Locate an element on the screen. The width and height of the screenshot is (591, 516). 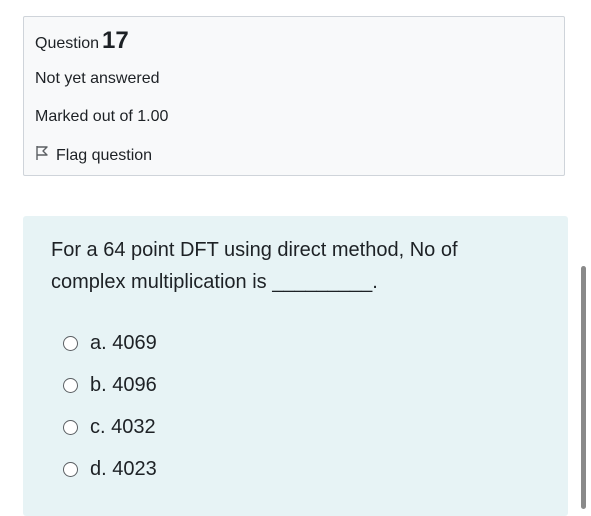
answer-option-a: a. 4069 is located at coordinates (110, 343).